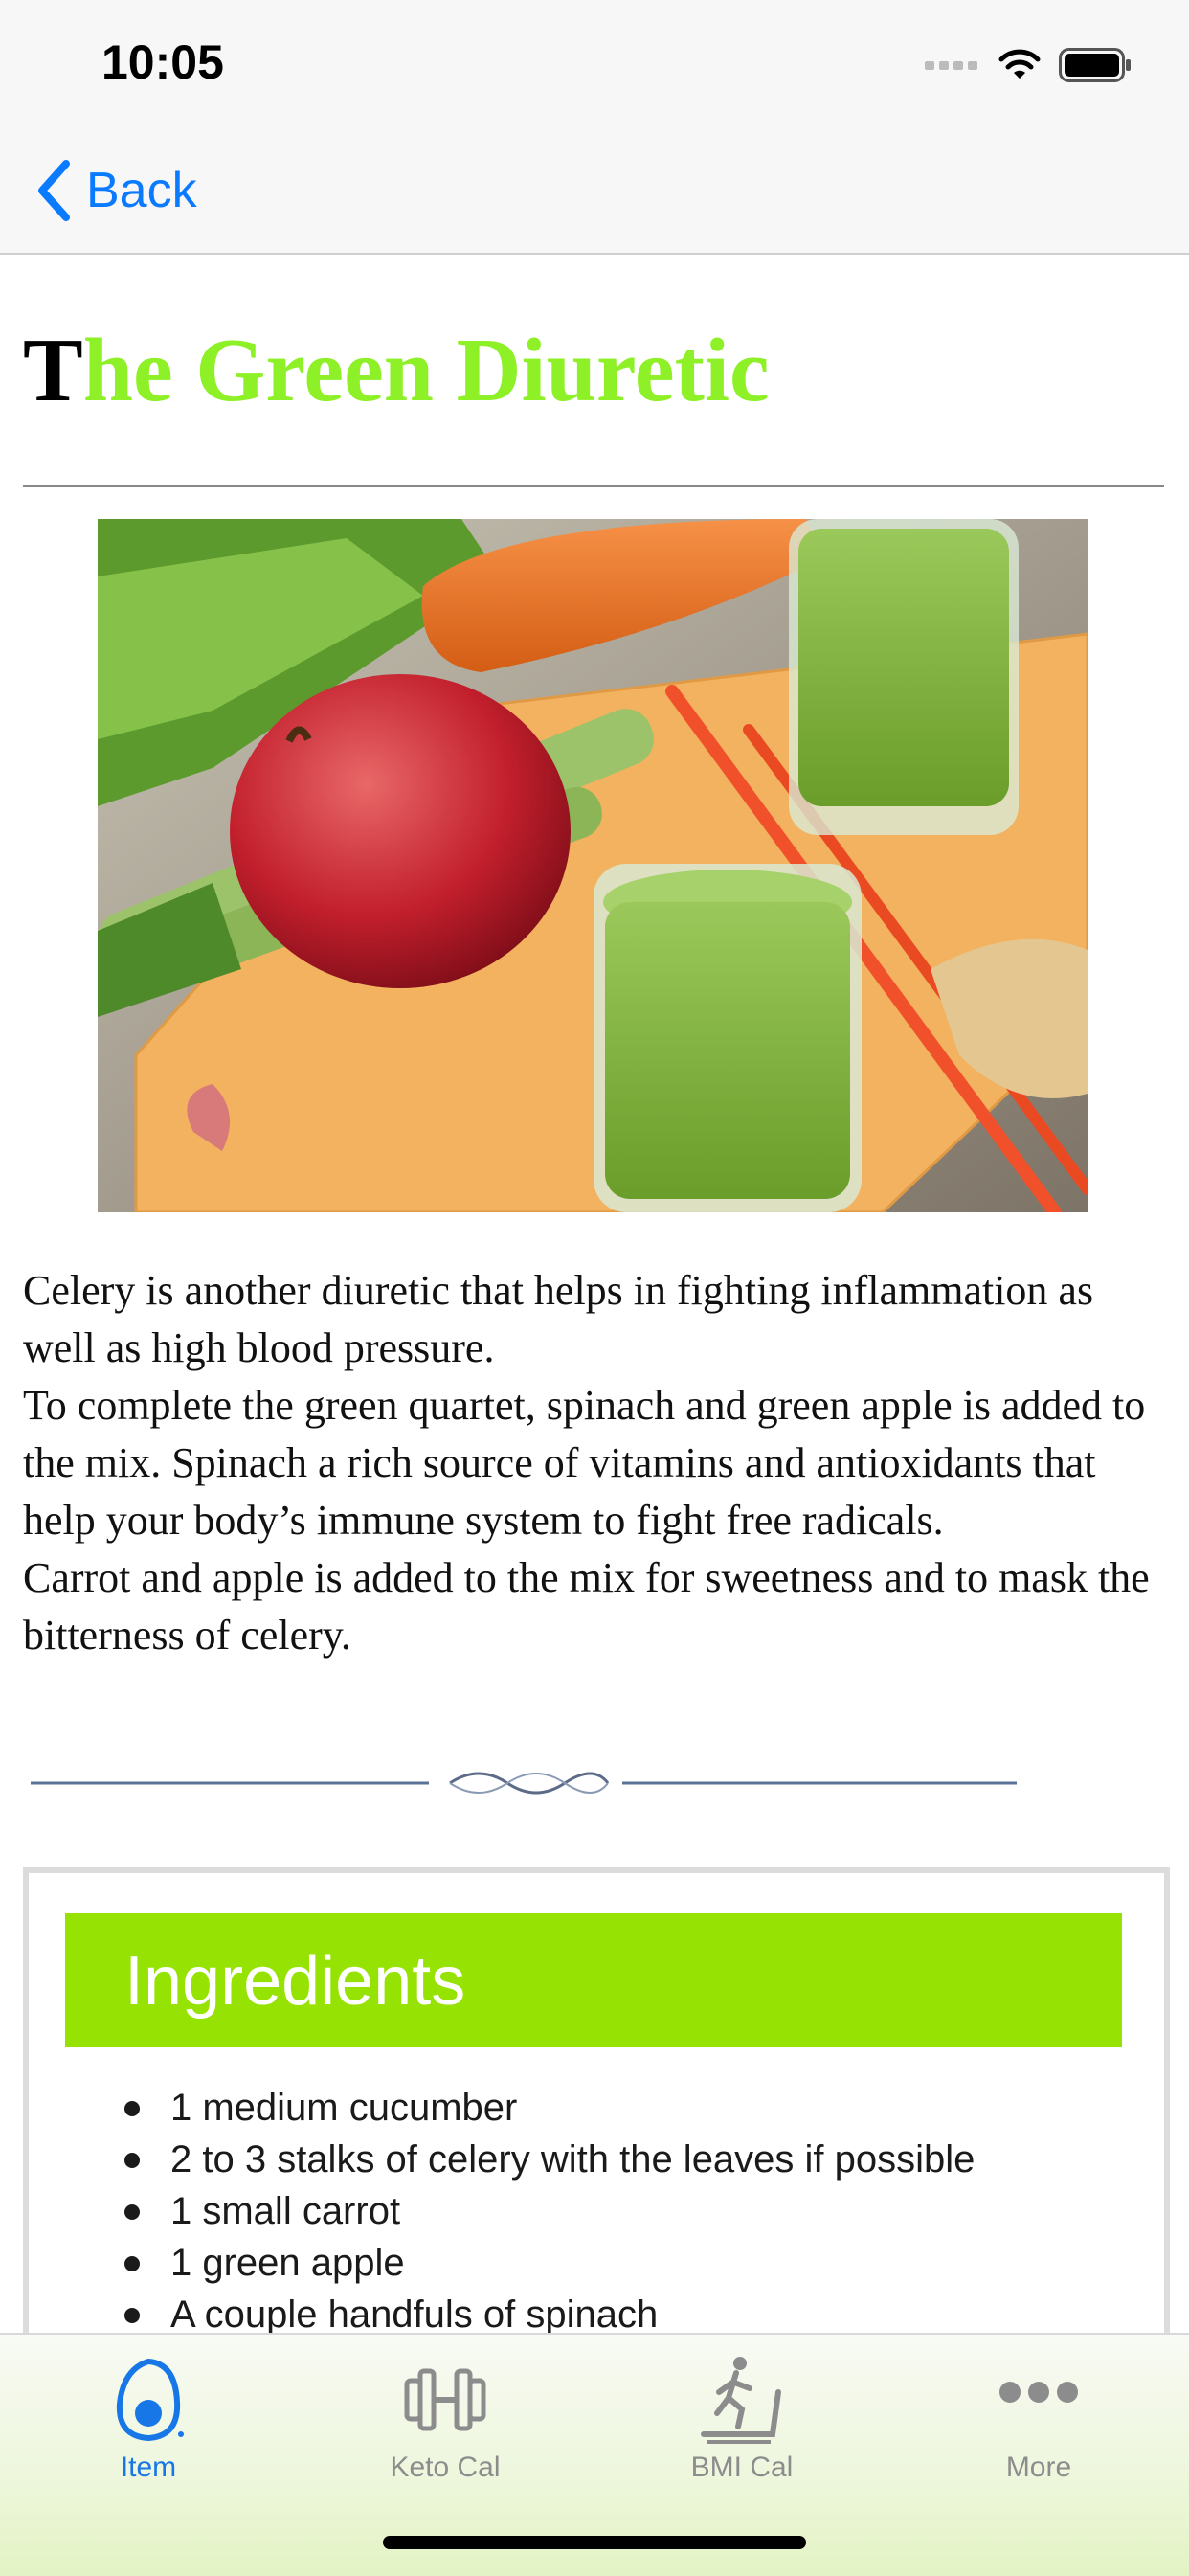  What do you see at coordinates (549, 2311) in the screenshot?
I see `list-item: A couple handfuls of spinach` at bounding box center [549, 2311].